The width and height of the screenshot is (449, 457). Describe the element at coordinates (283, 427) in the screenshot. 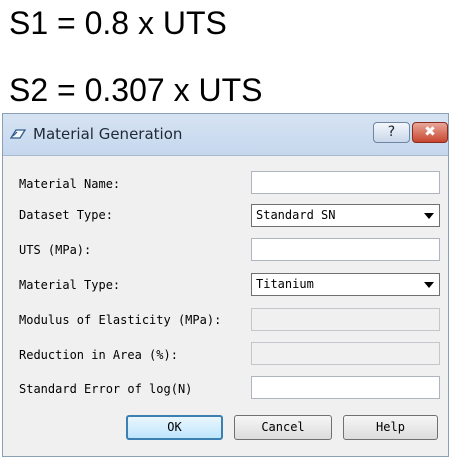

I see `cancel-button: Cancel` at that location.